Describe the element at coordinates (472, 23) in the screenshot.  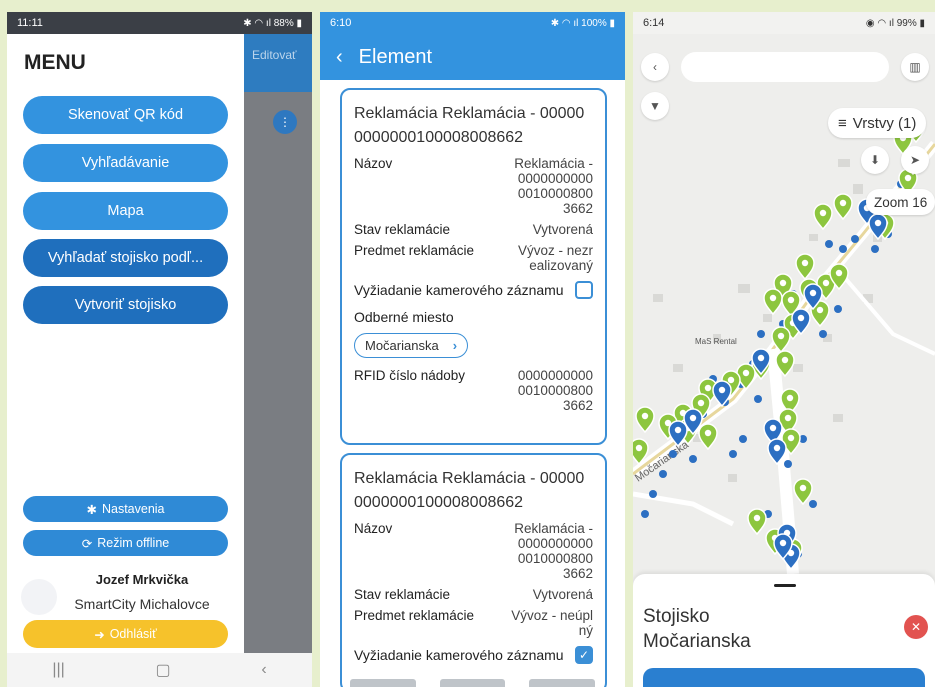
I see `status-bar: 6:10 ✱ ◠ ıl 100% ▮` at that location.